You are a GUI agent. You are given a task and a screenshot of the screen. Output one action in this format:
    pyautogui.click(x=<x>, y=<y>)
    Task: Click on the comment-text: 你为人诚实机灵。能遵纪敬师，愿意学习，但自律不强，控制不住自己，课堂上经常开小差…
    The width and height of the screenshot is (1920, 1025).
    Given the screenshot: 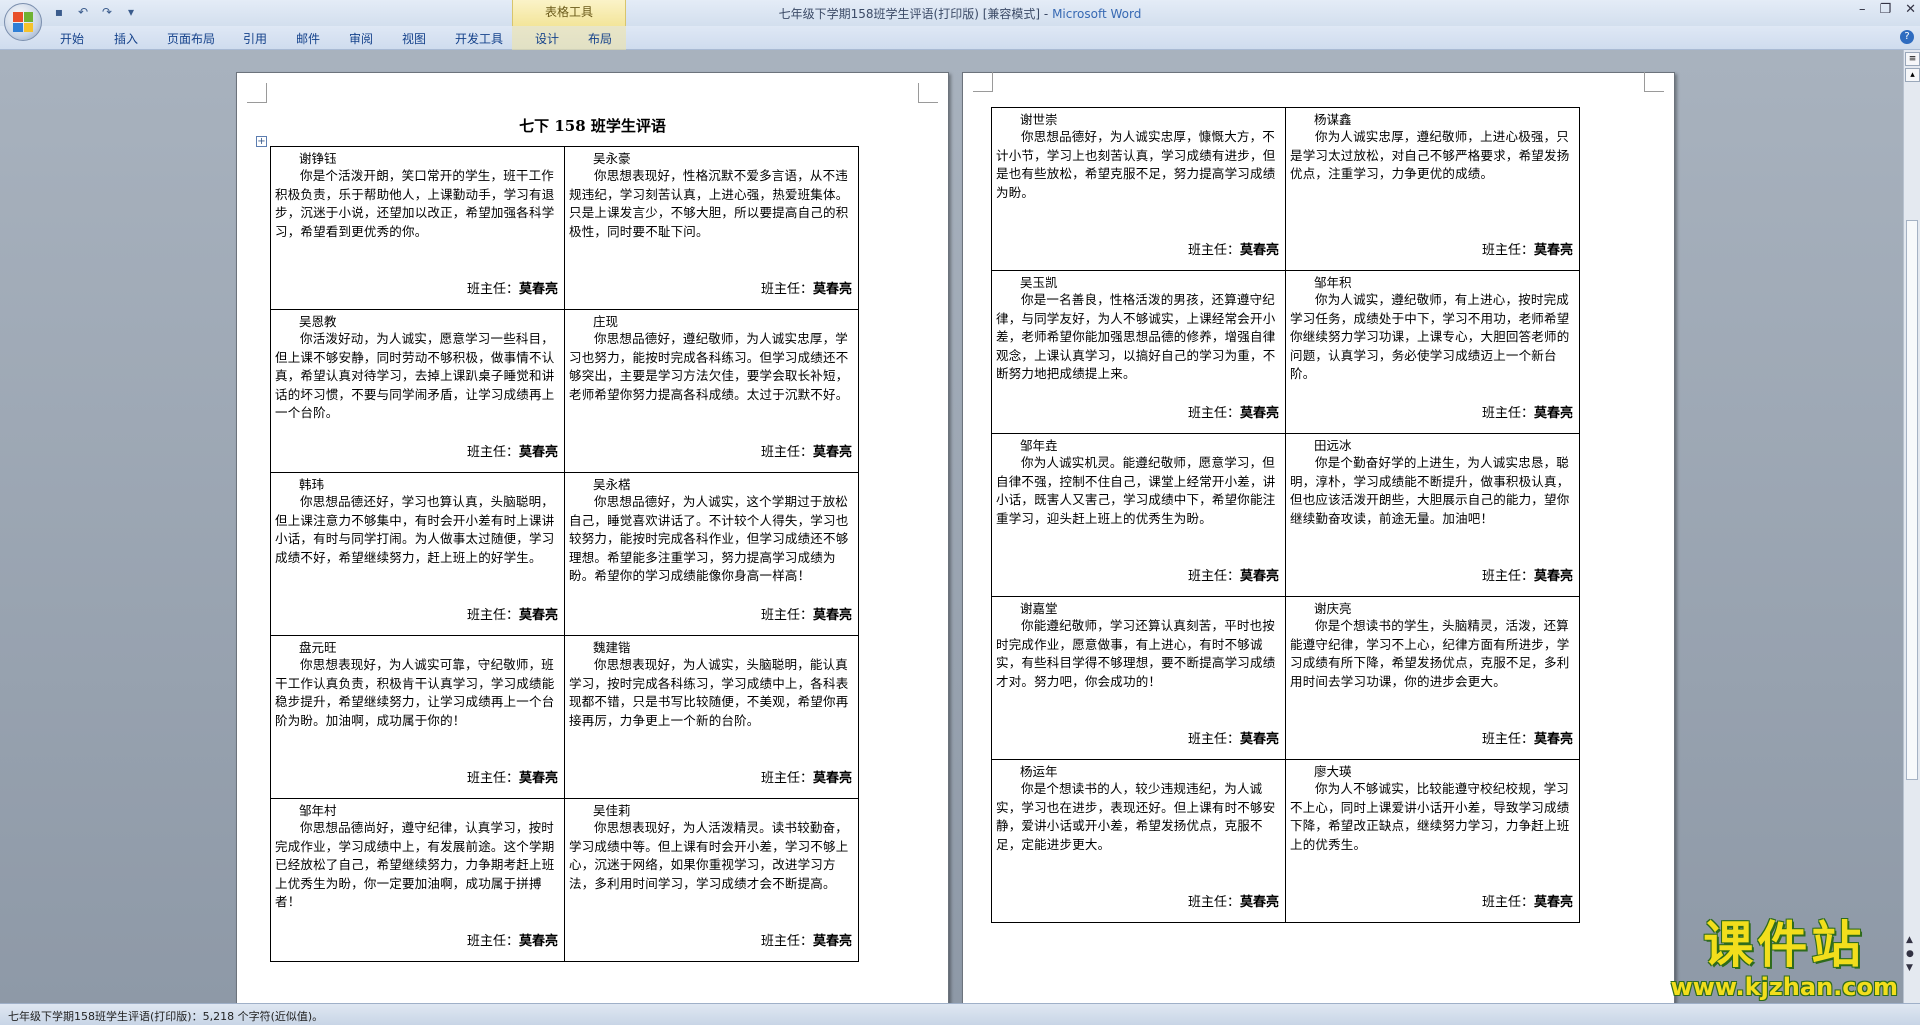 What is the action you would take?
    pyautogui.click(x=1136, y=490)
    